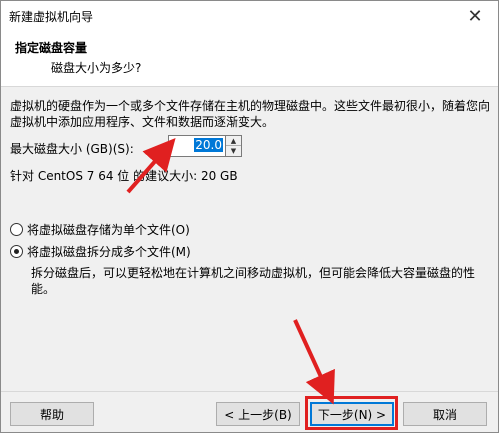  What do you see at coordinates (250, 147) in the screenshot?
I see `disk-size-row: 最大磁盘大小 (GB)(S): 20.0 ▲ ▼` at bounding box center [250, 147].